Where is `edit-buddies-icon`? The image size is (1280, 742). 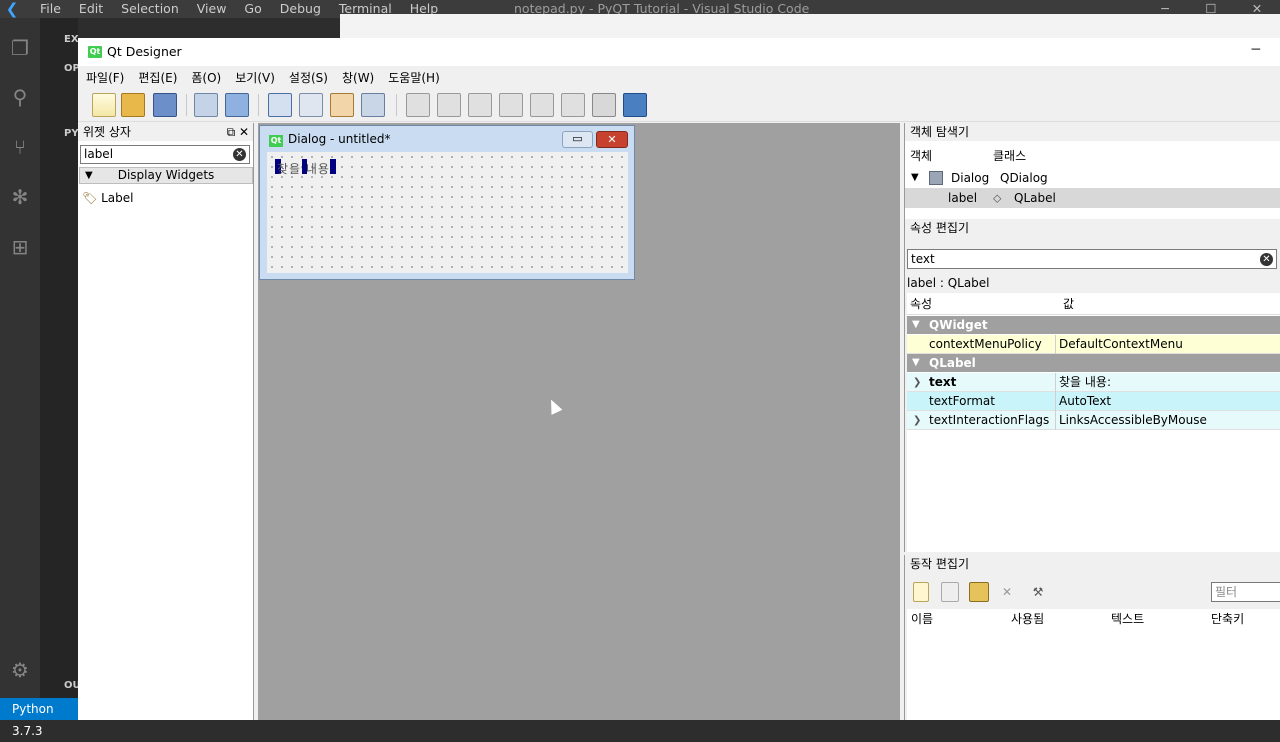 edit-buddies-icon is located at coordinates (342, 105).